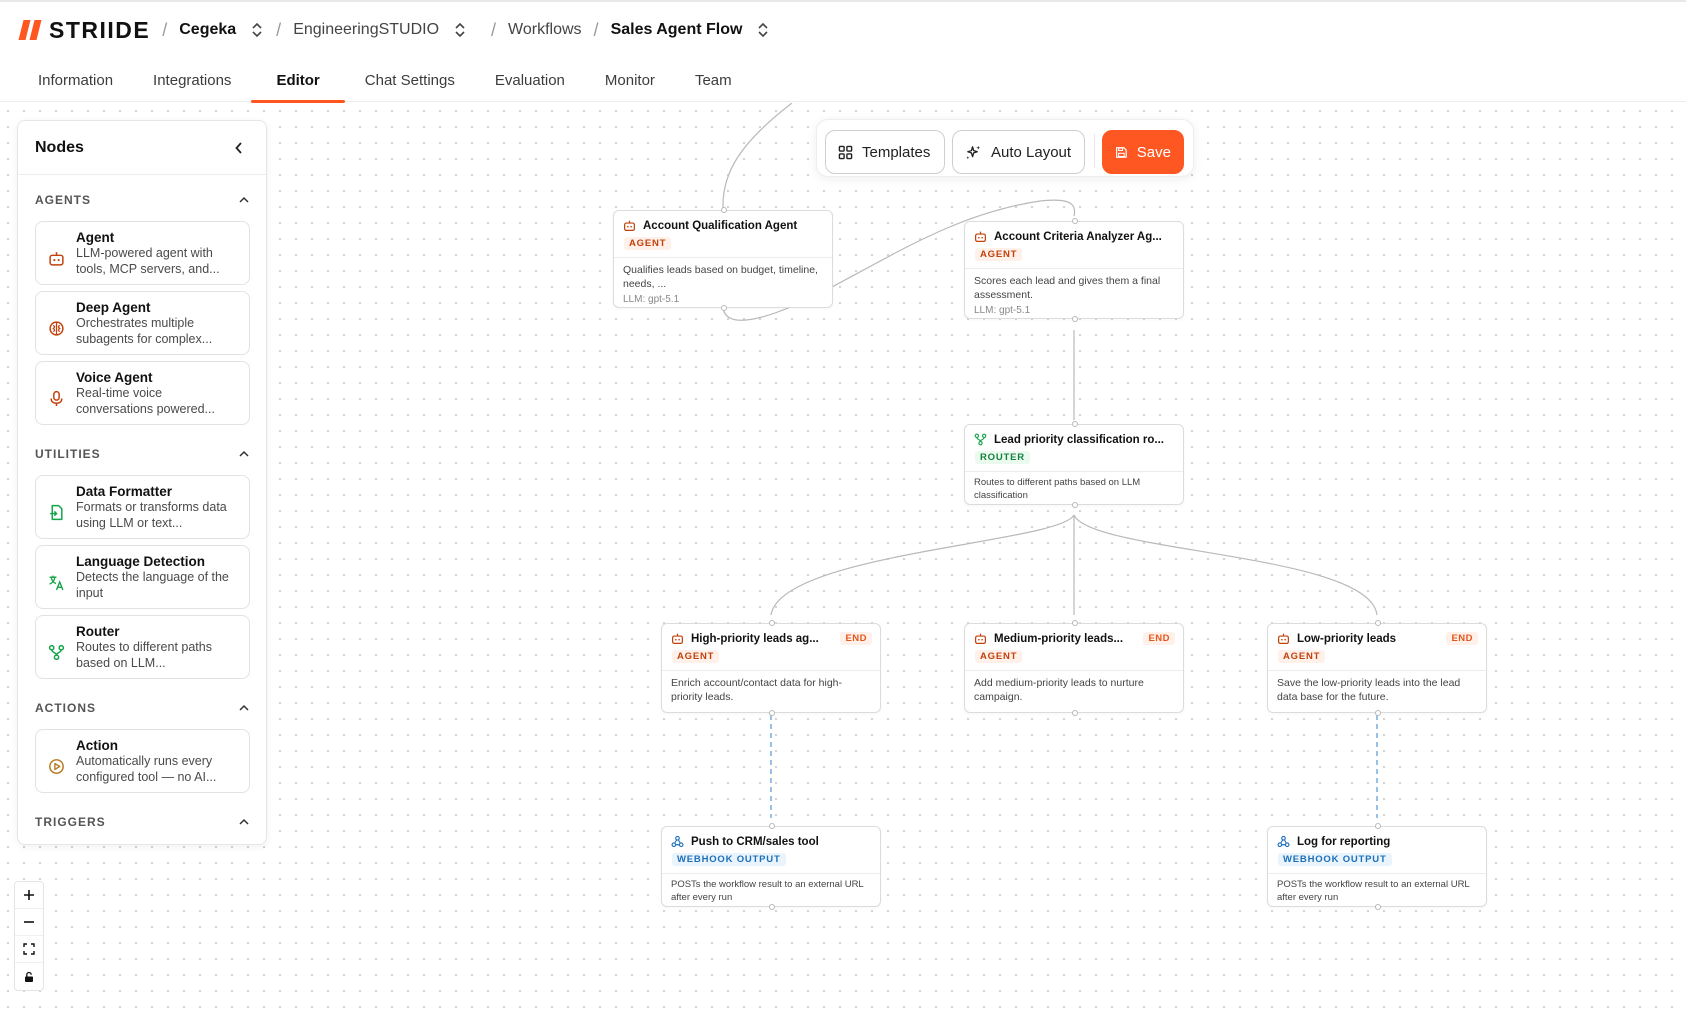 The image size is (1686, 1013). Describe the element at coordinates (677, 841) in the screenshot. I see `webhook-icon` at that location.